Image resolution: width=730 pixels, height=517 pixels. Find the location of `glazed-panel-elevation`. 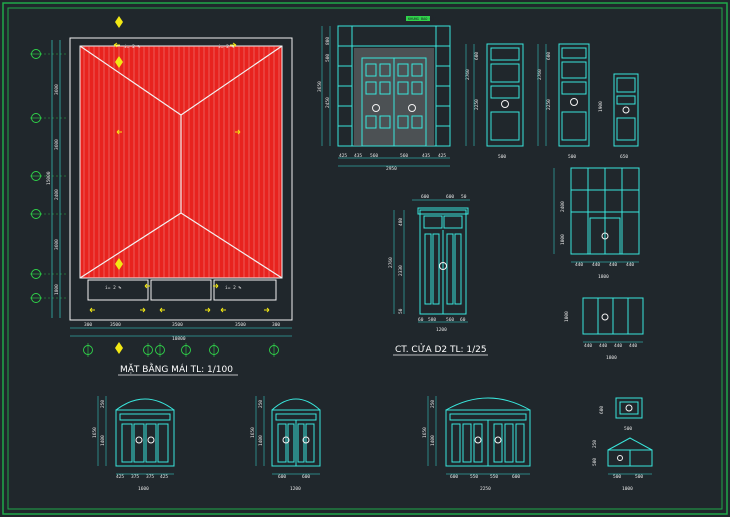

glazed-panel-elevation is located at coordinates (613, 316).